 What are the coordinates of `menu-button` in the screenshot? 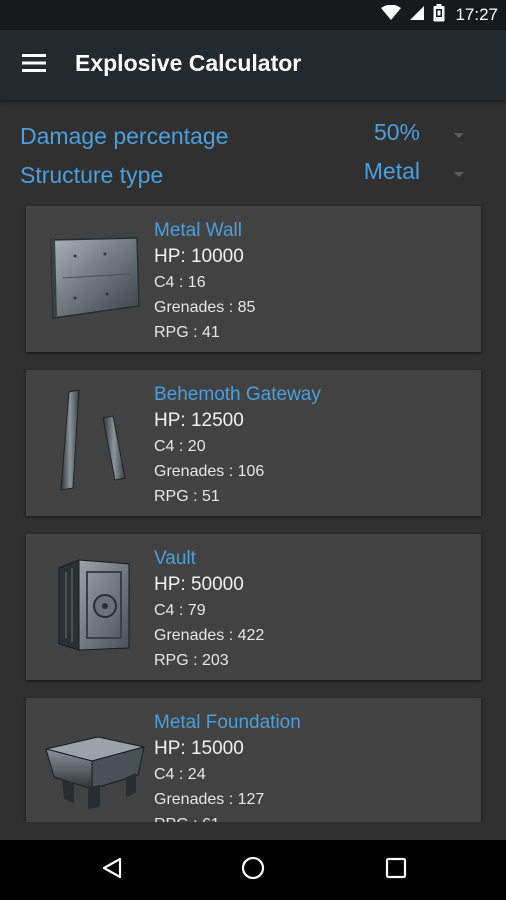 It's located at (34, 65).